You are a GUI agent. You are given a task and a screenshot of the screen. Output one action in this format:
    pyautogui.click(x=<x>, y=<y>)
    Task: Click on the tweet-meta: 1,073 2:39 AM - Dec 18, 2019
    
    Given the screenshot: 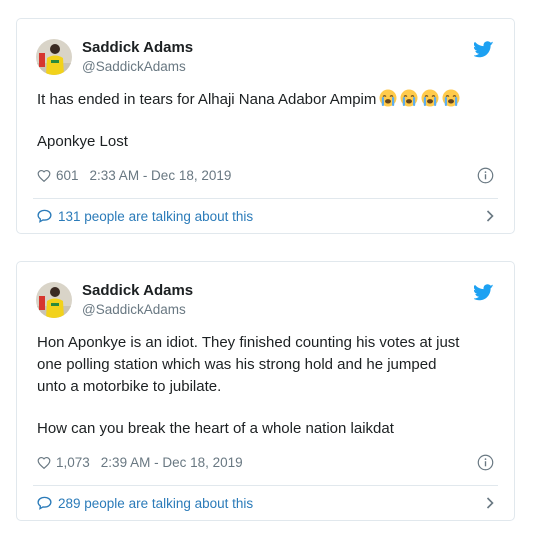 What is the action you would take?
    pyautogui.click(x=140, y=462)
    